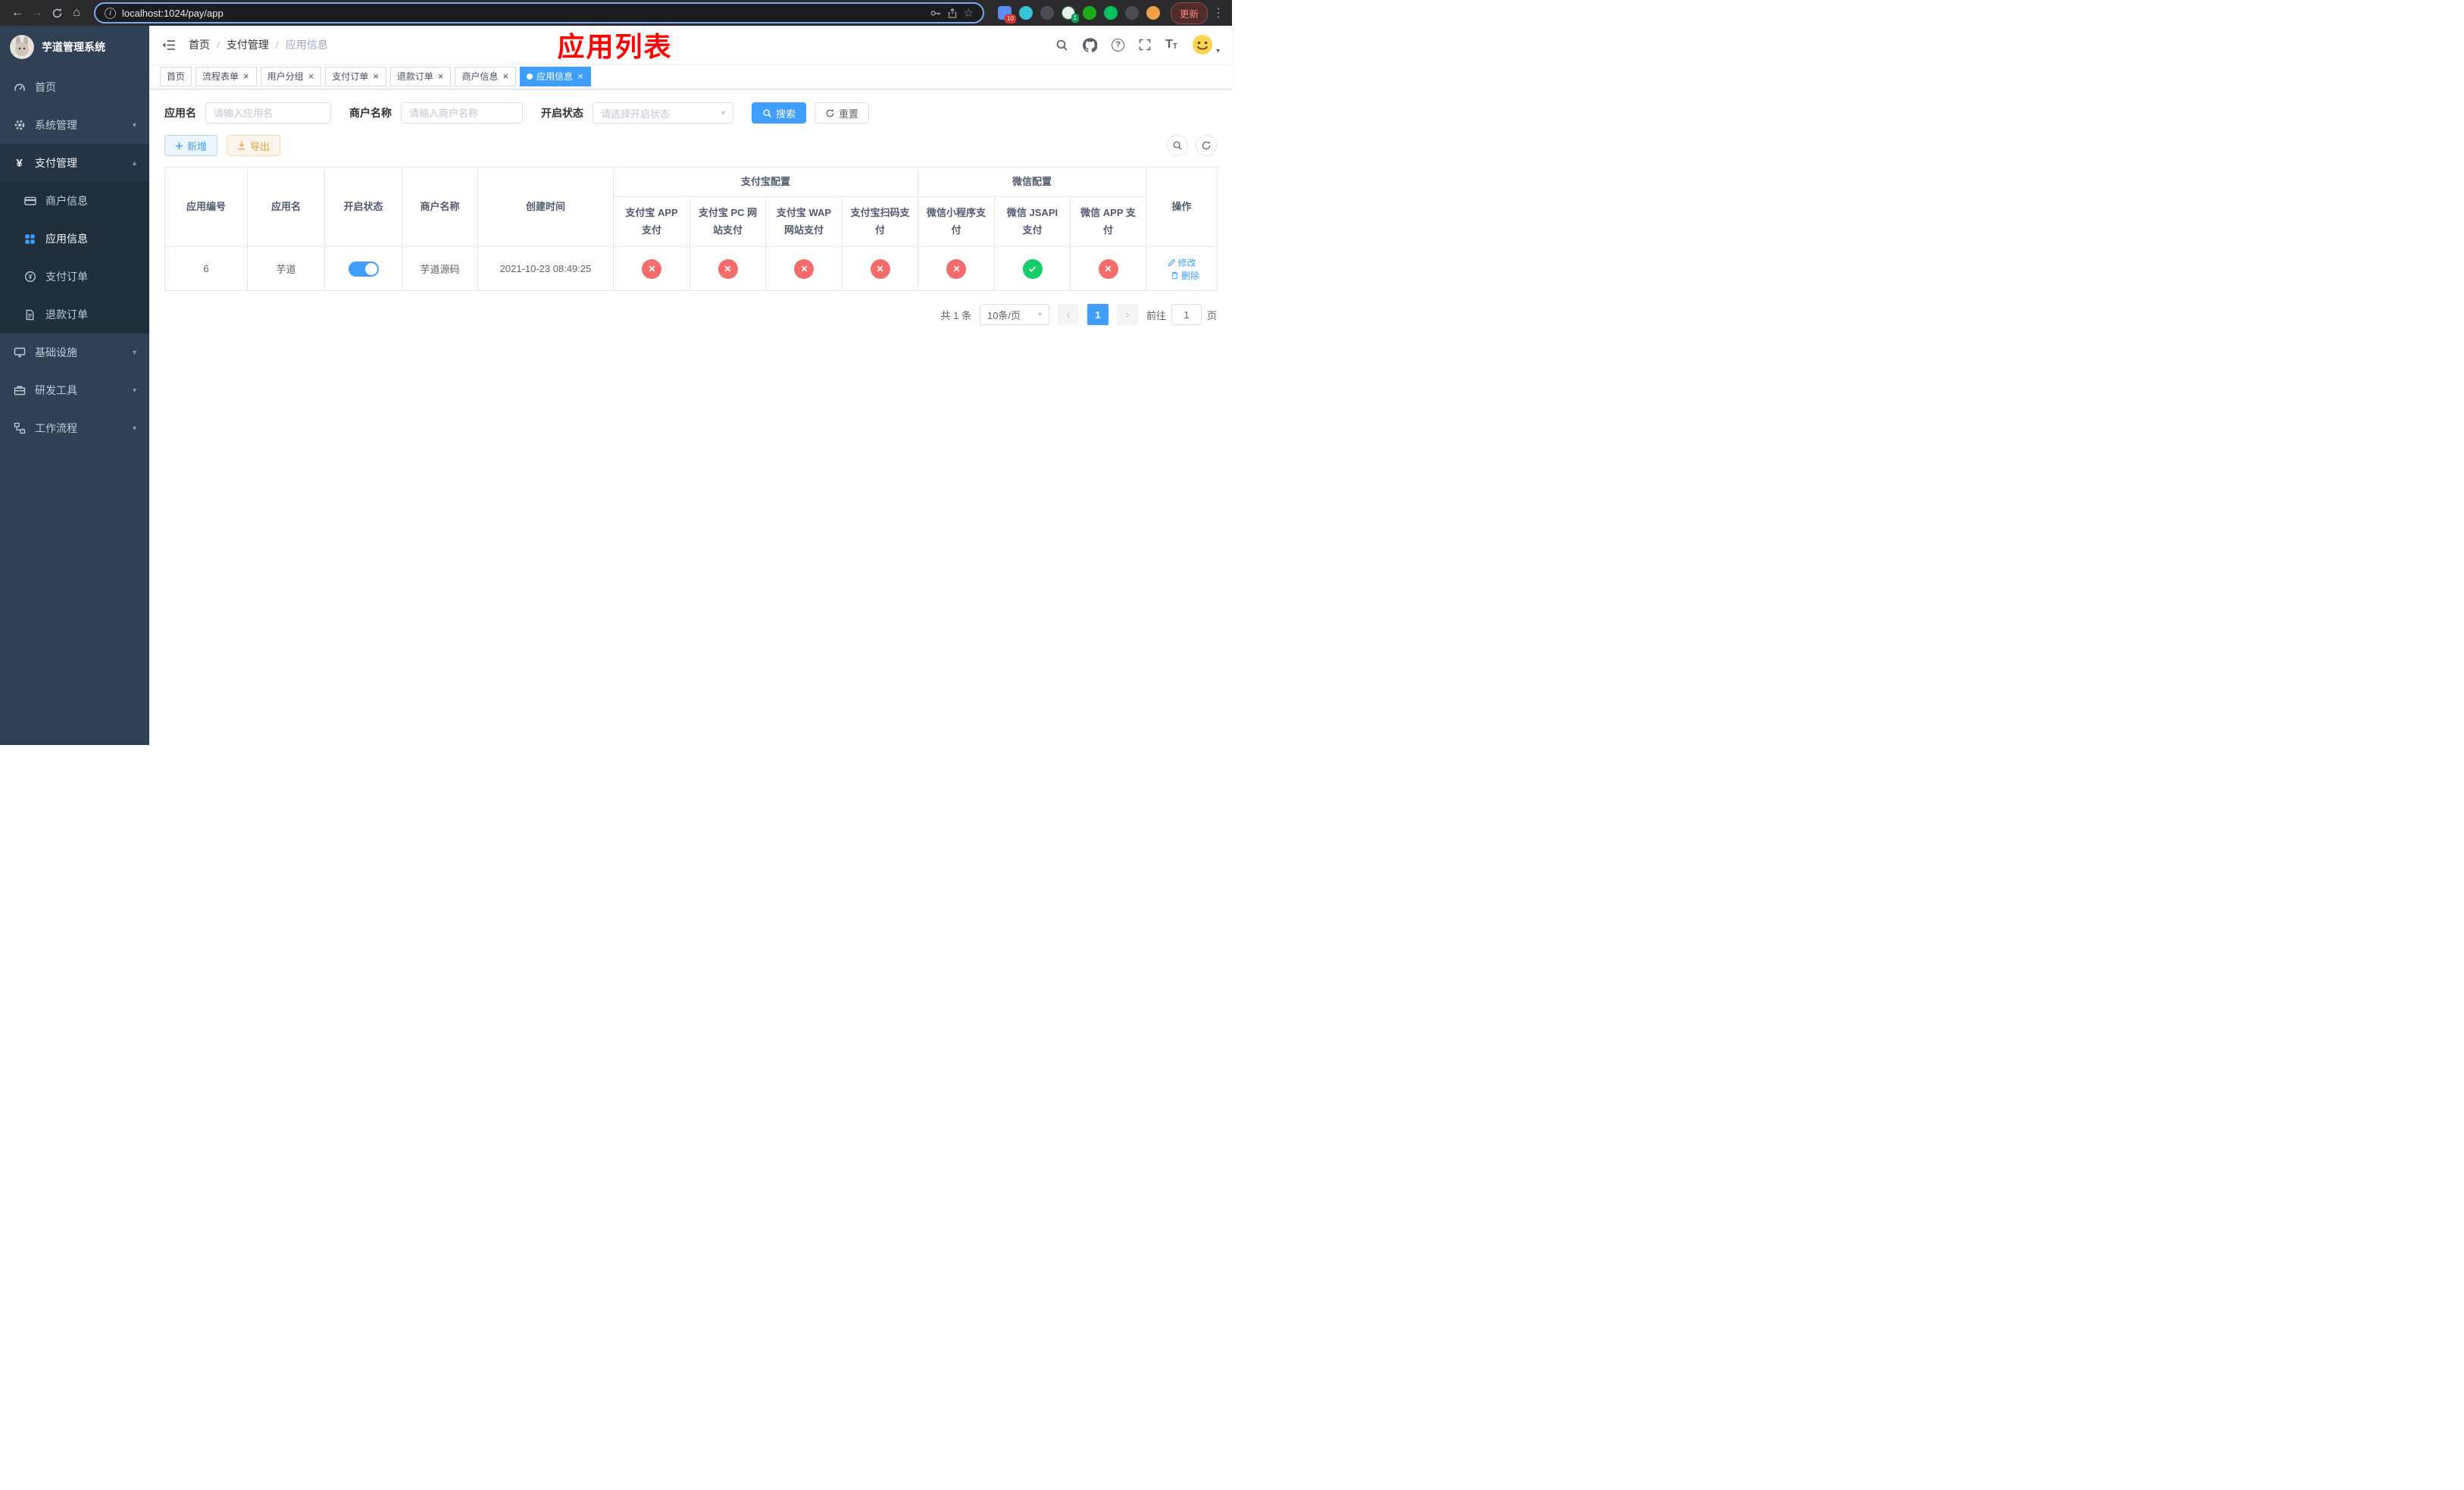 The image size is (2464, 1490). I want to click on cell-wechat-jsapi, so click(1032, 268).